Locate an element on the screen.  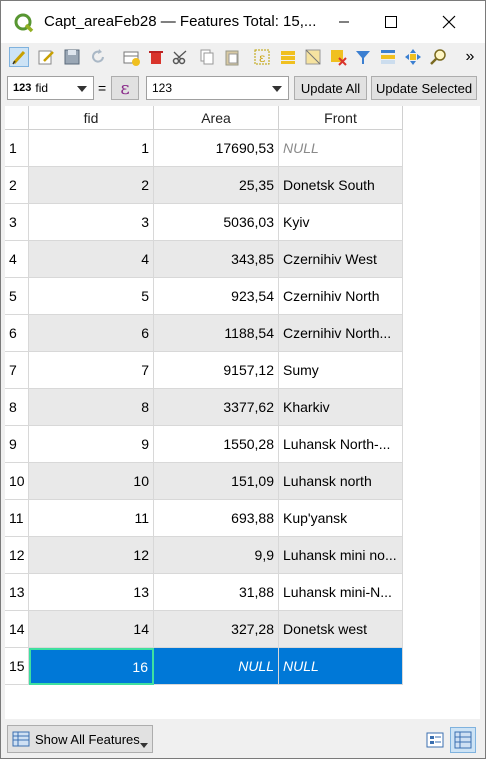
form-view-button is located at coordinates (435, 740).